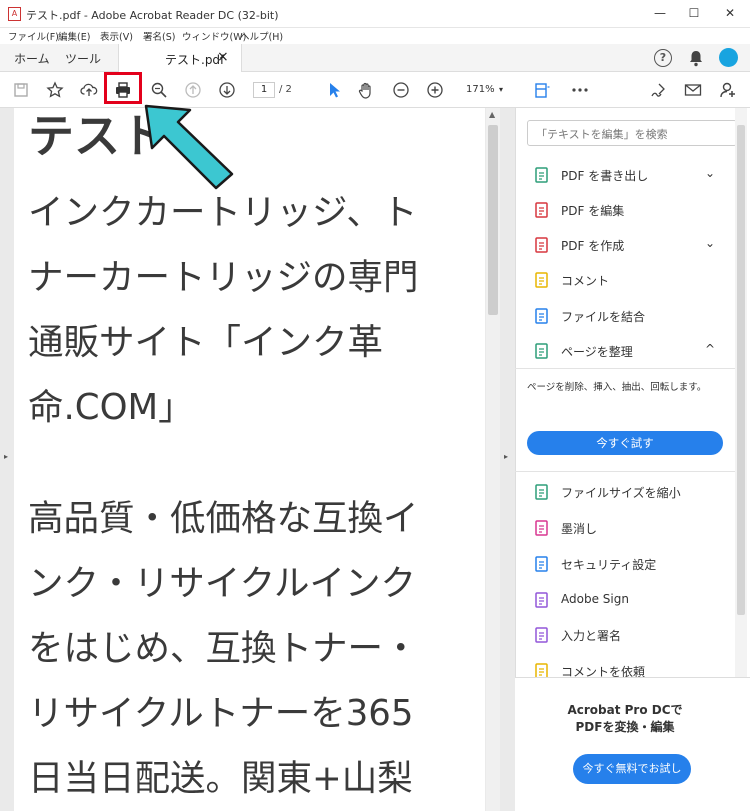 The width and height of the screenshot is (750, 811). I want to click on tool-item: PDF を書き出し ⌄, so click(633, 176).